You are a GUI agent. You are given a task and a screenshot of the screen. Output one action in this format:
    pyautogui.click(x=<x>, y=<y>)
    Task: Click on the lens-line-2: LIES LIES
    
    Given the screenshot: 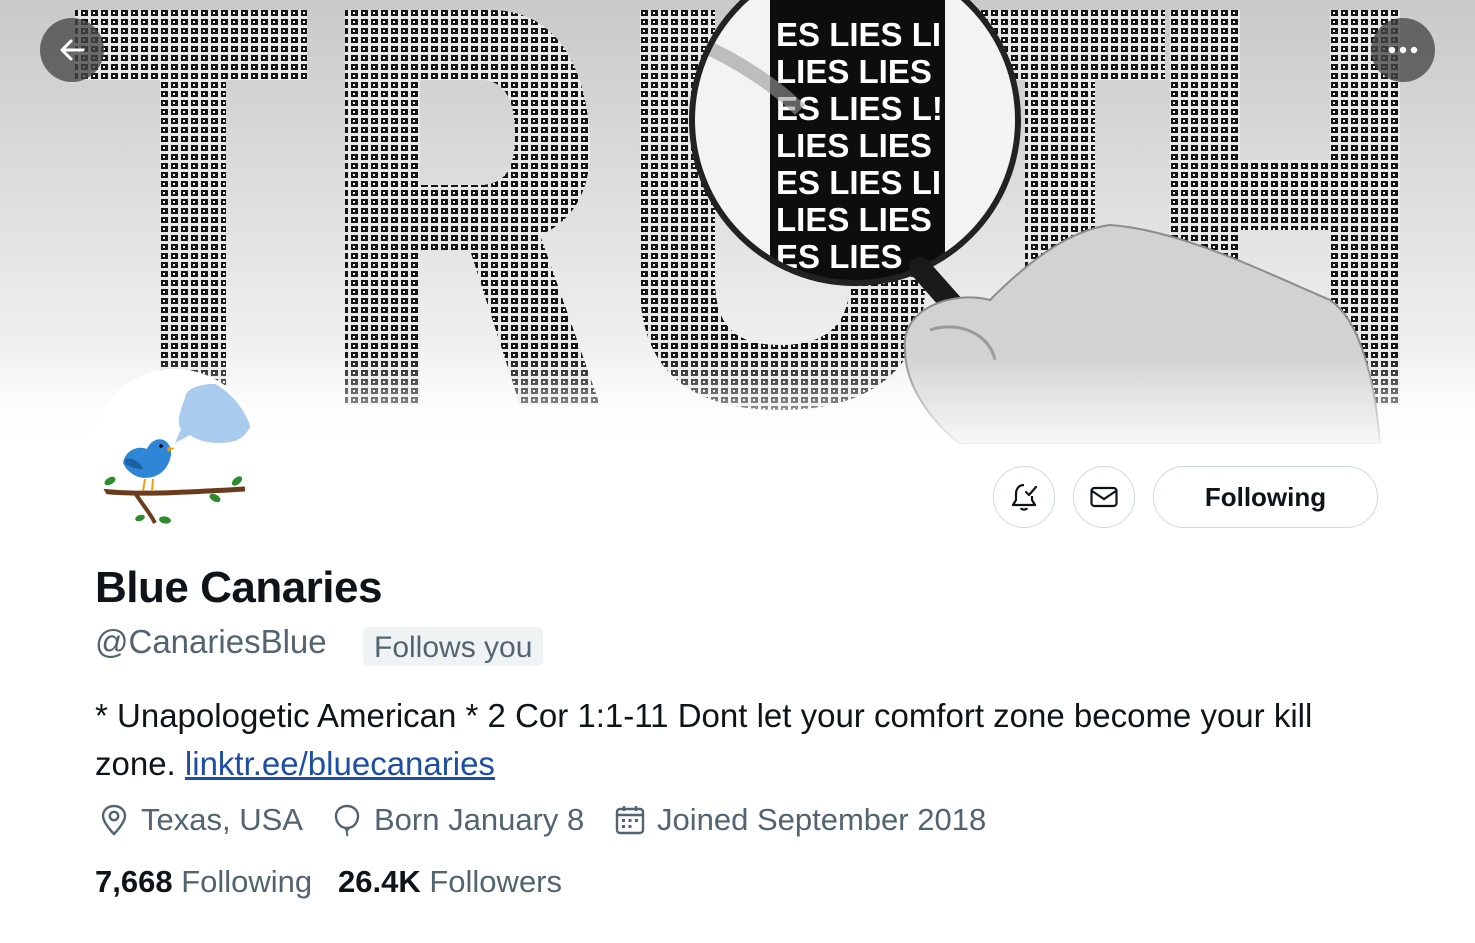 What is the action you would take?
    pyautogui.click(x=854, y=71)
    